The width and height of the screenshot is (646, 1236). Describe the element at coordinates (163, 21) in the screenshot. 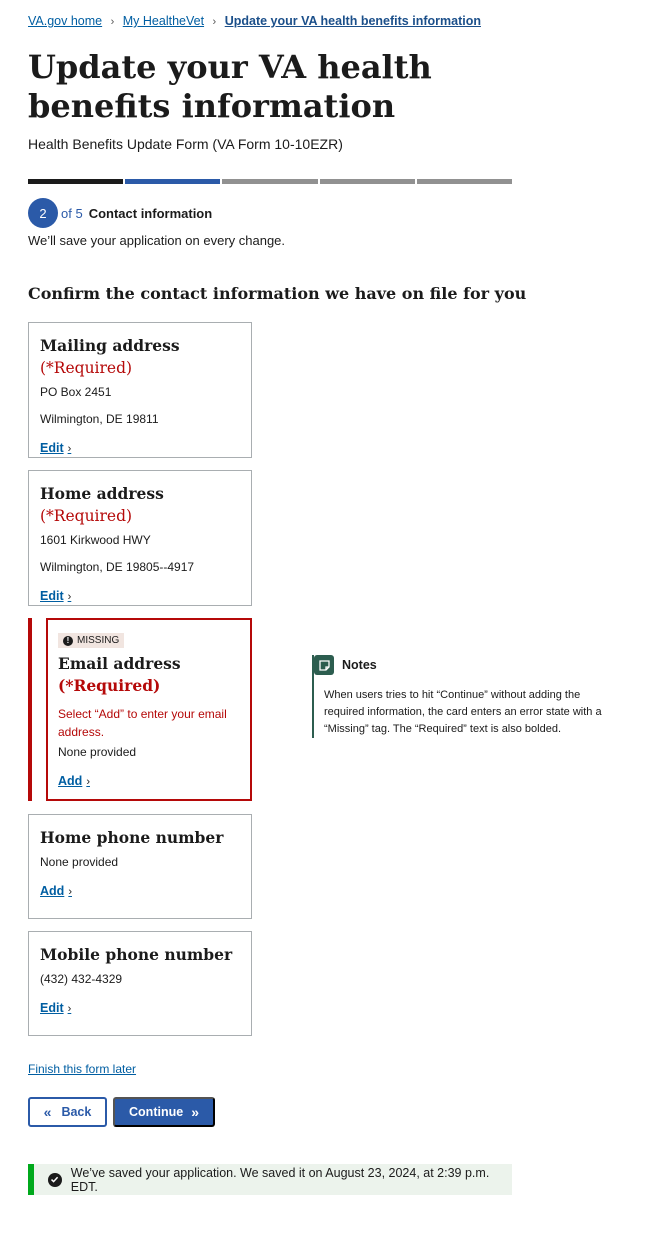

I see `breadcrumb-my-healthevet: My HealtheVet` at that location.